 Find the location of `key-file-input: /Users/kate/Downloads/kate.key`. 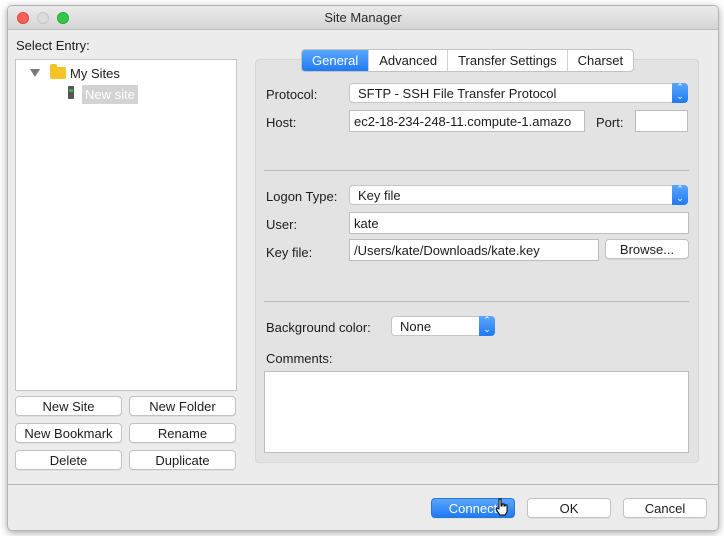

key-file-input: /Users/kate/Downloads/kate.key is located at coordinates (474, 250).